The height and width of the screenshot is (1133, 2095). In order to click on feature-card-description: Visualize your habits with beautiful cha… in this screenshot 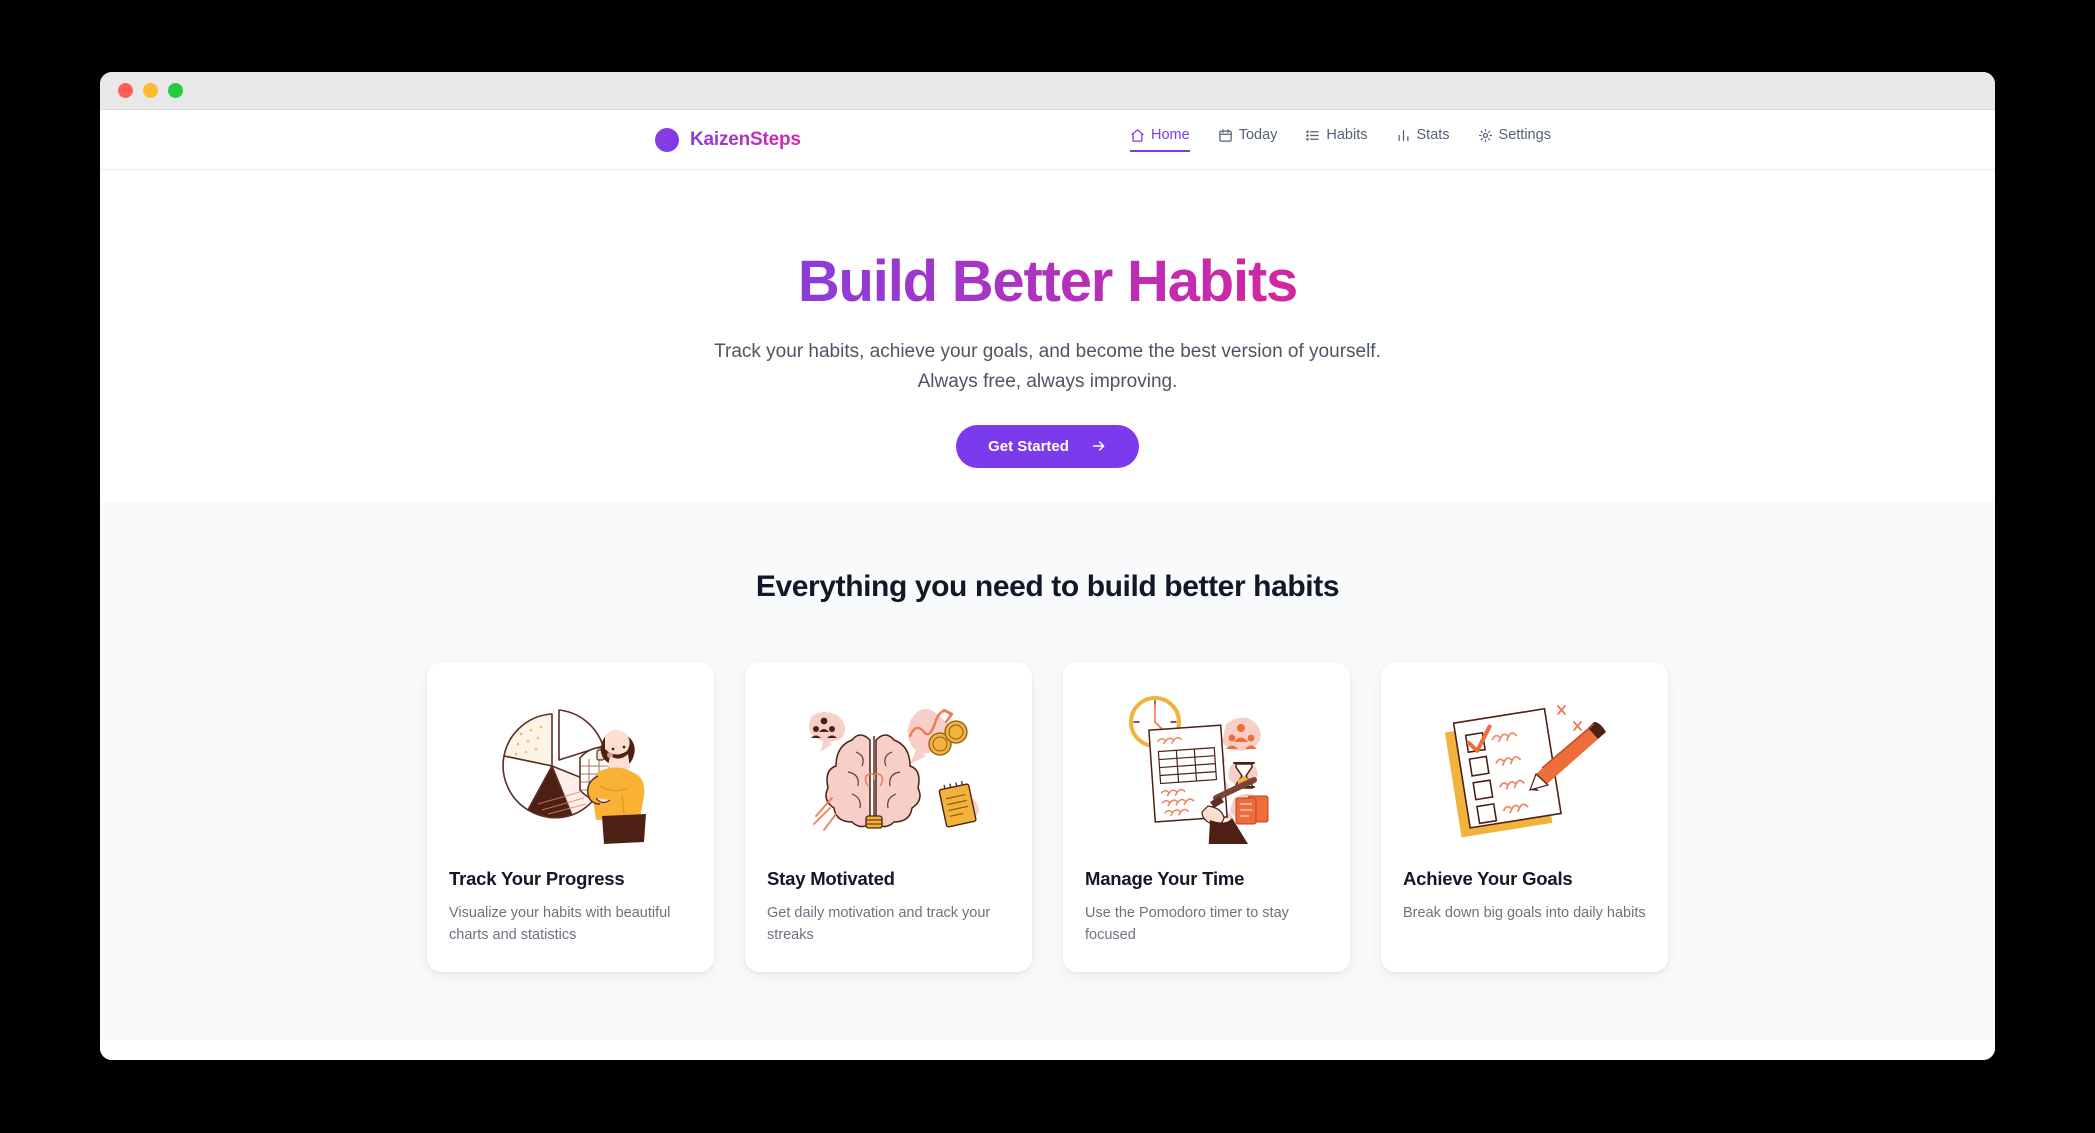, I will do `click(560, 924)`.